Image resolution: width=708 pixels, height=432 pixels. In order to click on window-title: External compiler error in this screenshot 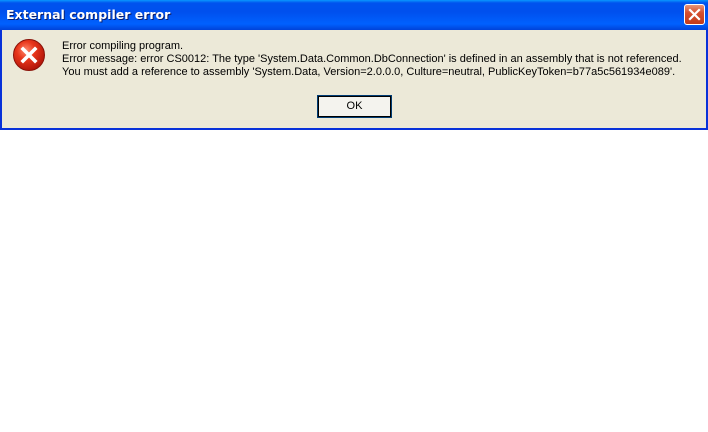, I will do `click(88, 14)`.